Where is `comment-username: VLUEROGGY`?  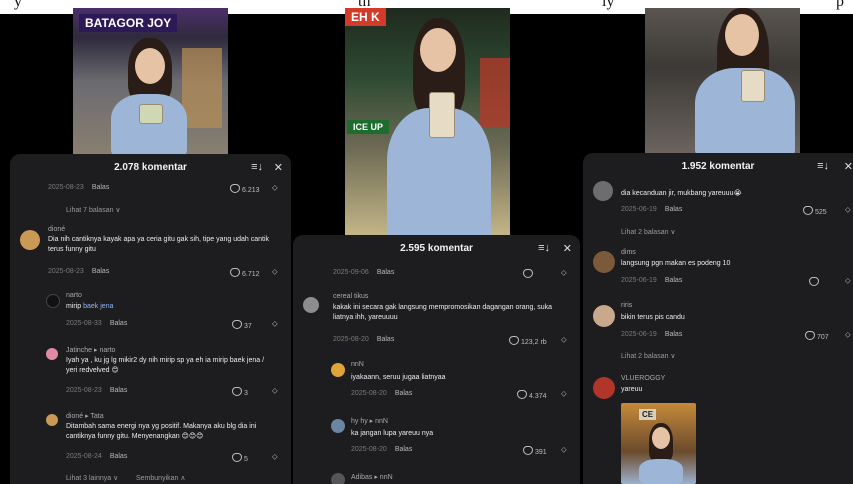
comment-username: VLUEROGGY is located at coordinates (643, 378).